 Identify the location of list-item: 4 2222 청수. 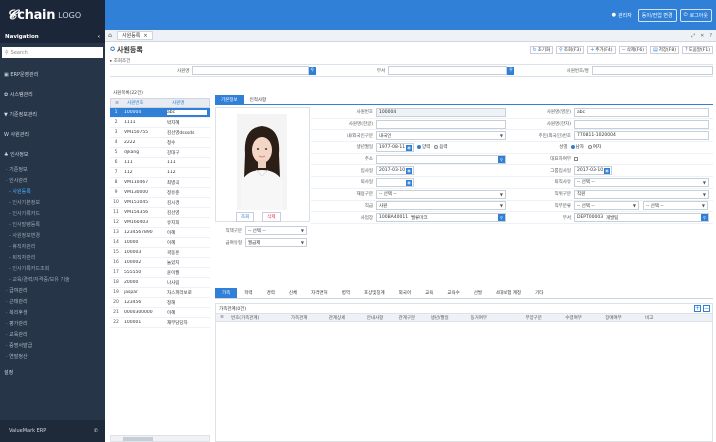
(160, 143).